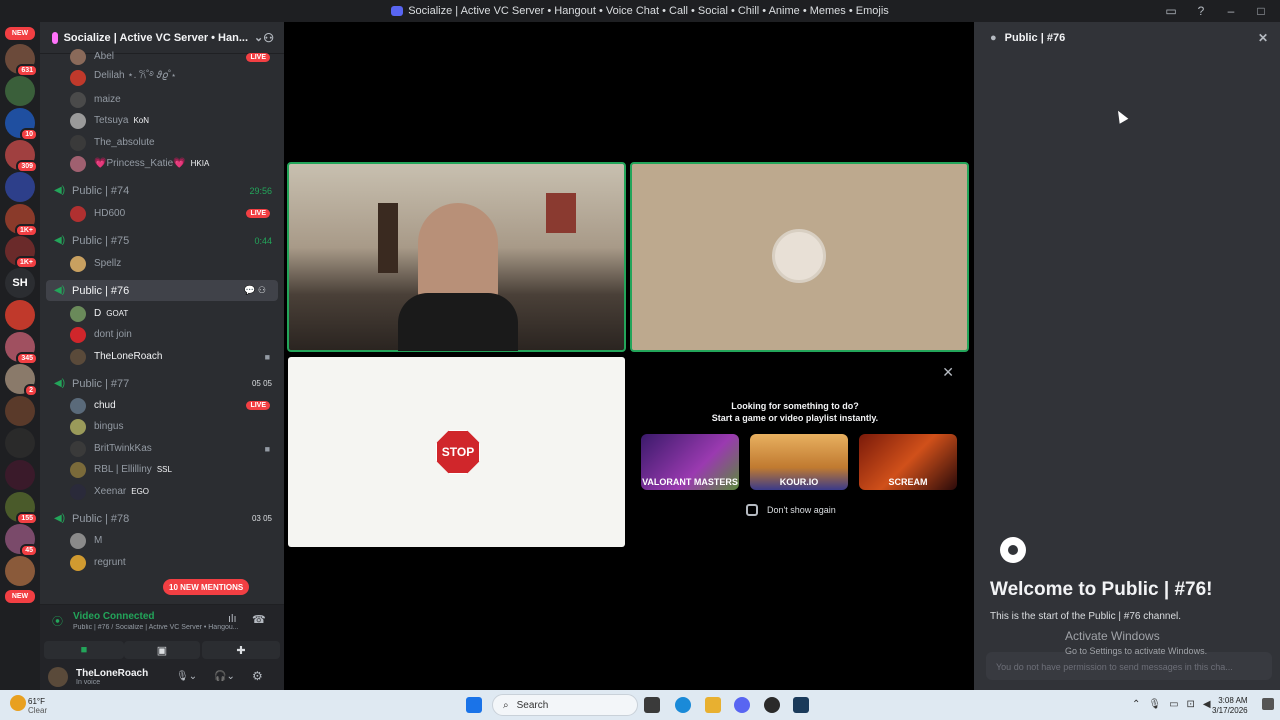 This screenshot has height=720, width=1280. Describe the element at coordinates (791, 510) in the screenshot. I see `dont-show-again: Don't show again` at that location.